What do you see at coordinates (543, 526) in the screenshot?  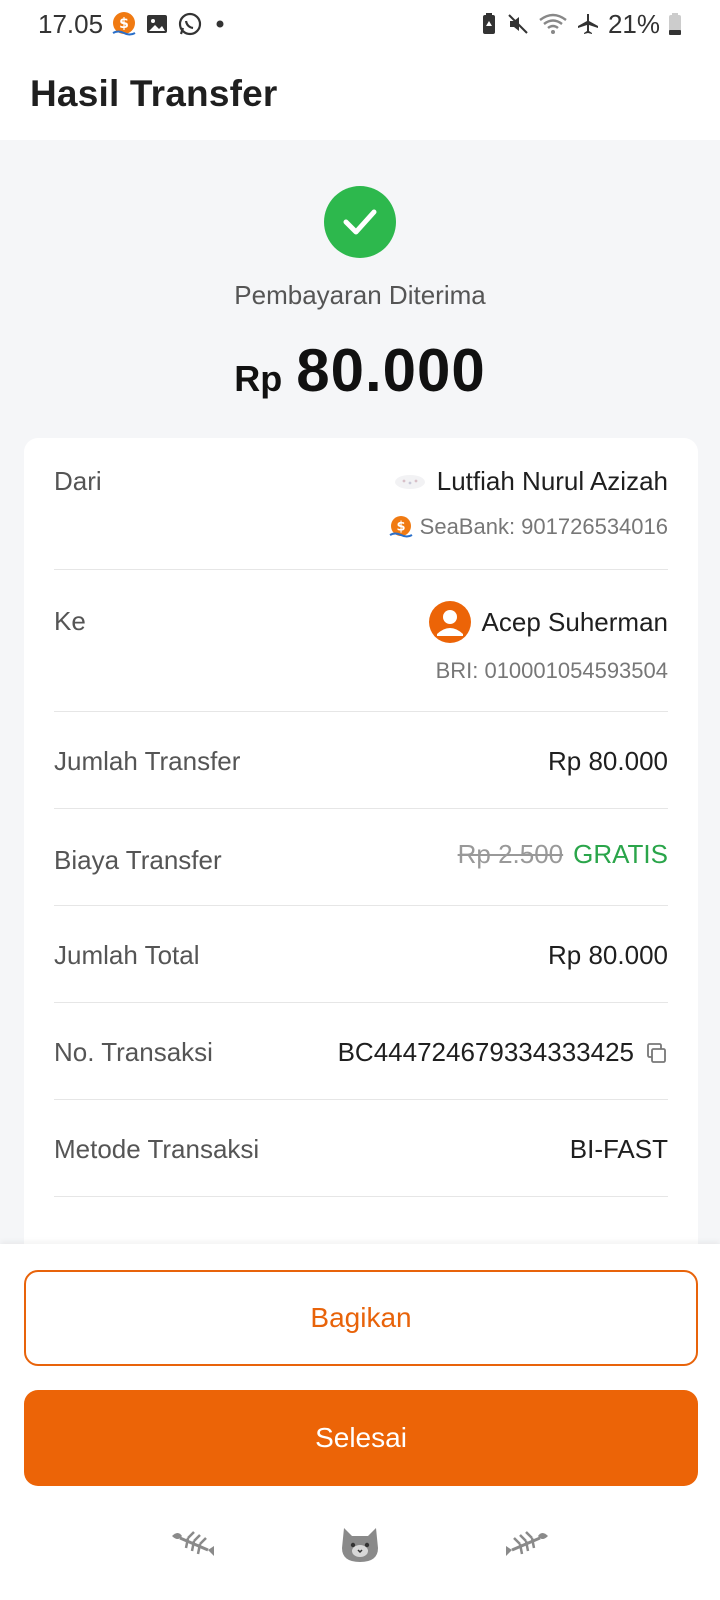 I see `from-account: SeaBank: 901726534016` at bounding box center [543, 526].